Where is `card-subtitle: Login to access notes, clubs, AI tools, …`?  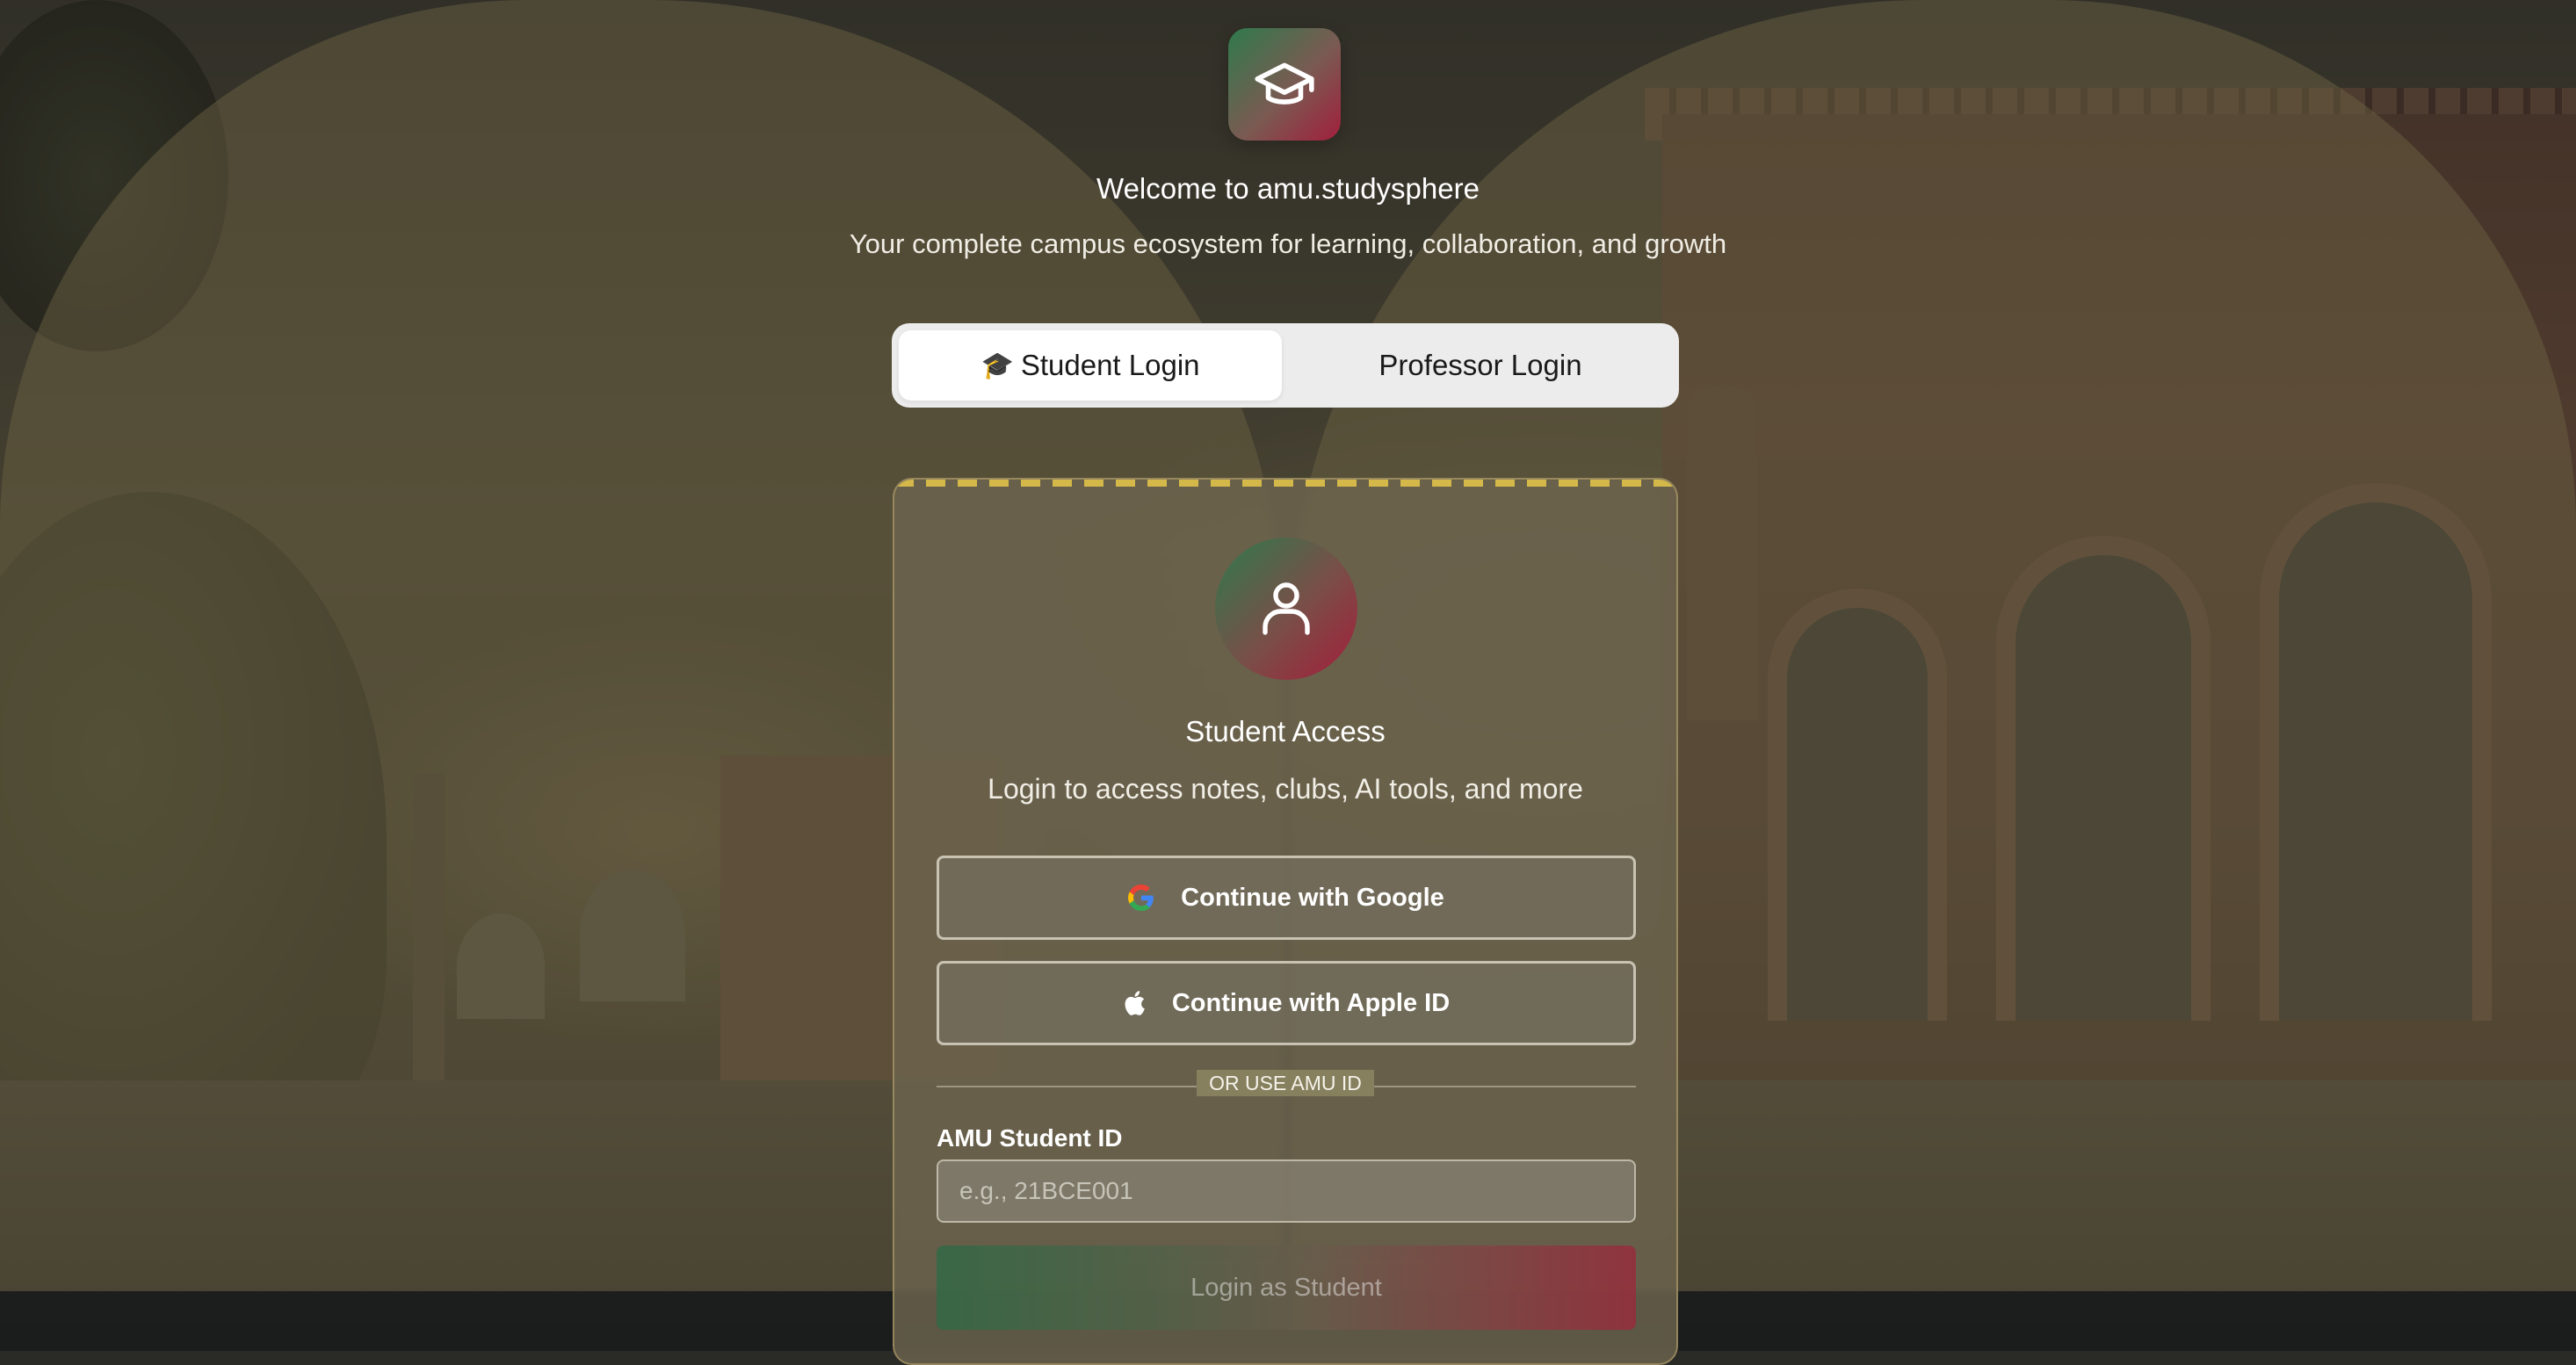 card-subtitle: Login to access notes, clubs, AI tools, … is located at coordinates (1285, 789).